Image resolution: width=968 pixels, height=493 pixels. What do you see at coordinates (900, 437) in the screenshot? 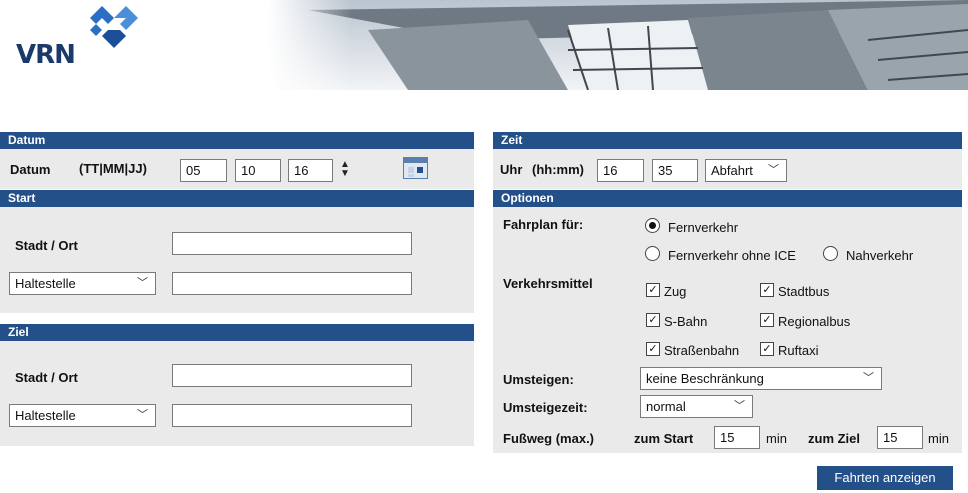
I see `zum-ziel-input: 15` at bounding box center [900, 437].